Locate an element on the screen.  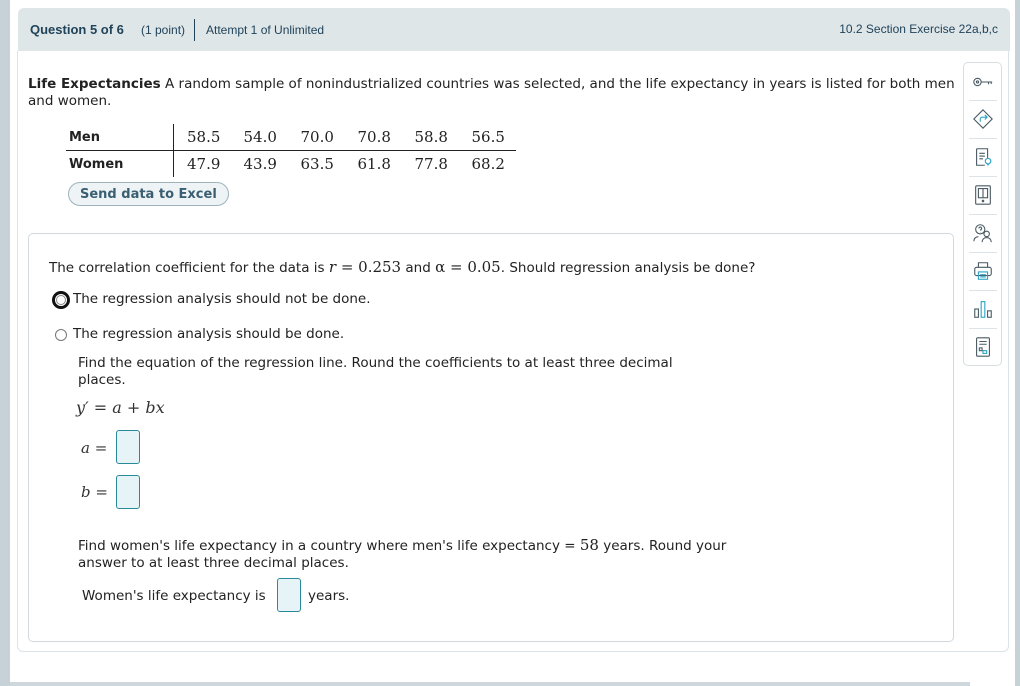
tool-sidebar is located at coordinates (982, 214).